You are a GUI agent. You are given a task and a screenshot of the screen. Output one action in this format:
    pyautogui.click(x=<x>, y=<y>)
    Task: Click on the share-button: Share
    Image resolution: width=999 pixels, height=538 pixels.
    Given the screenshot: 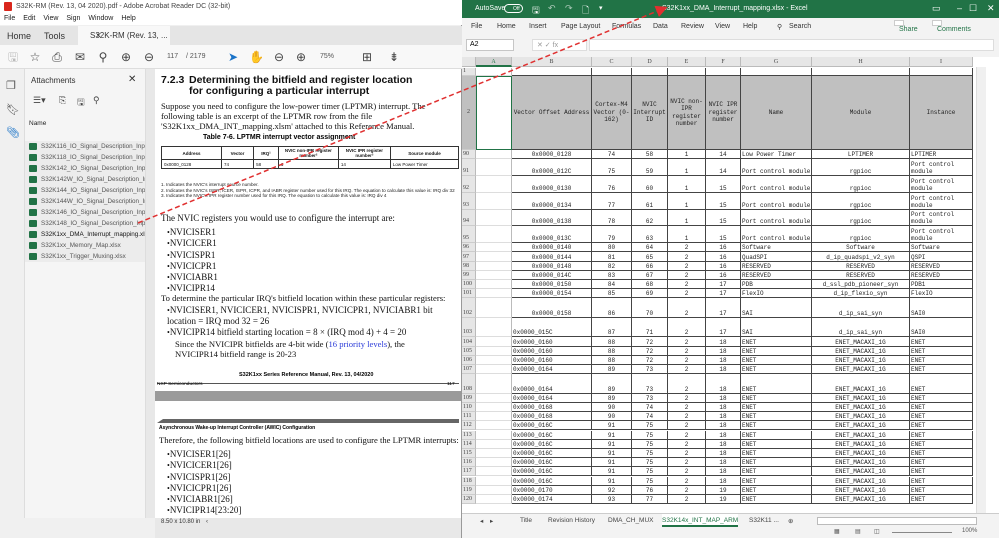 What is the action you would take?
    pyautogui.click(x=906, y=26)
    